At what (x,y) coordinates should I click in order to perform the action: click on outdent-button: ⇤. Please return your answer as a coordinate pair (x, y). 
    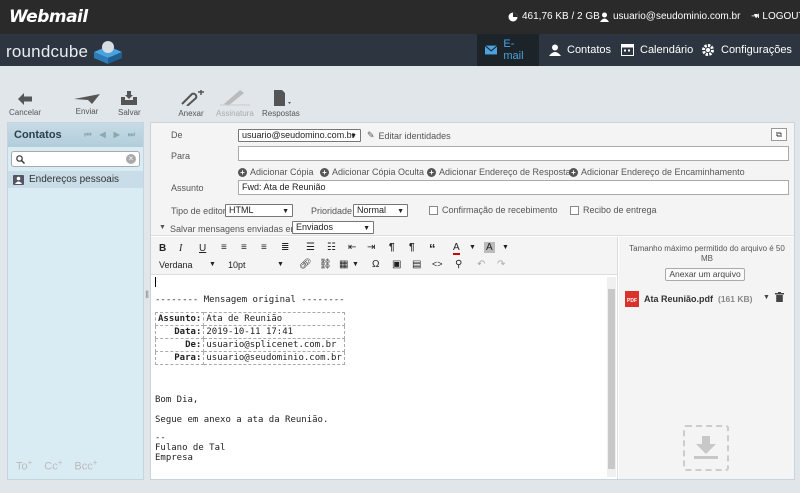
    Looking at the image, I should click on (352, 247).